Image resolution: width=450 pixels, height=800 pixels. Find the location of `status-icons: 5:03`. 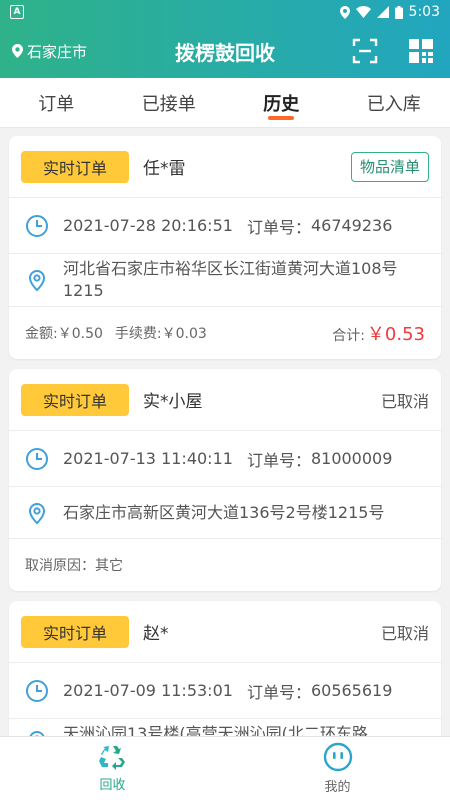

status-icons: 5:03 is located at coordinates (389, 12).